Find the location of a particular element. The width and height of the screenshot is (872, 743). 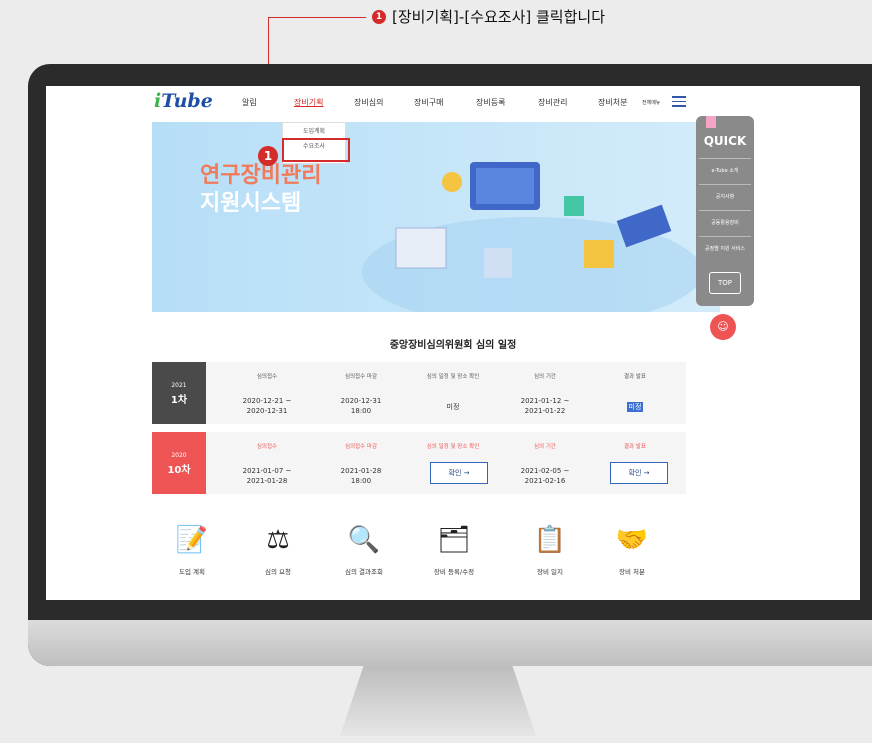

all-menu-label: 전체메뉴 is located at coordinates (651, 102).